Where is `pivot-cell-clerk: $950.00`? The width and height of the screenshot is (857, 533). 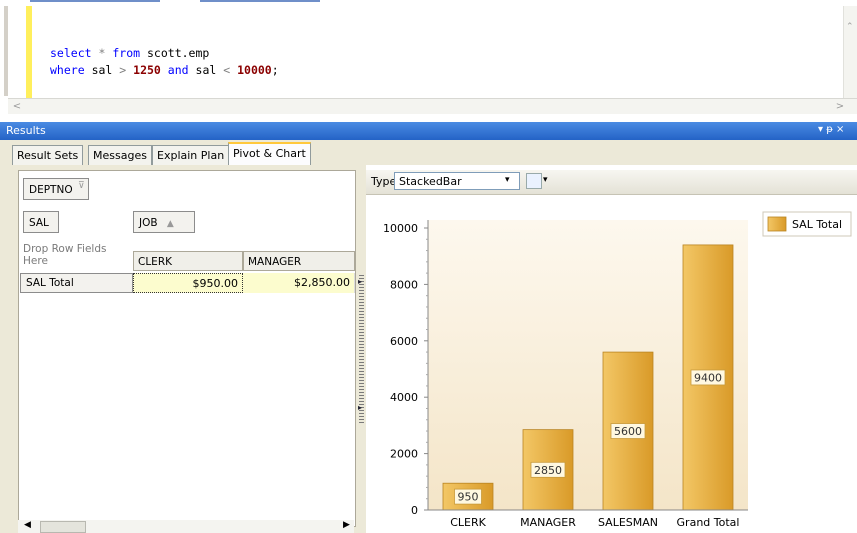
pivot-cell-clerk: $950.00 is located at coordinates (188, 283).